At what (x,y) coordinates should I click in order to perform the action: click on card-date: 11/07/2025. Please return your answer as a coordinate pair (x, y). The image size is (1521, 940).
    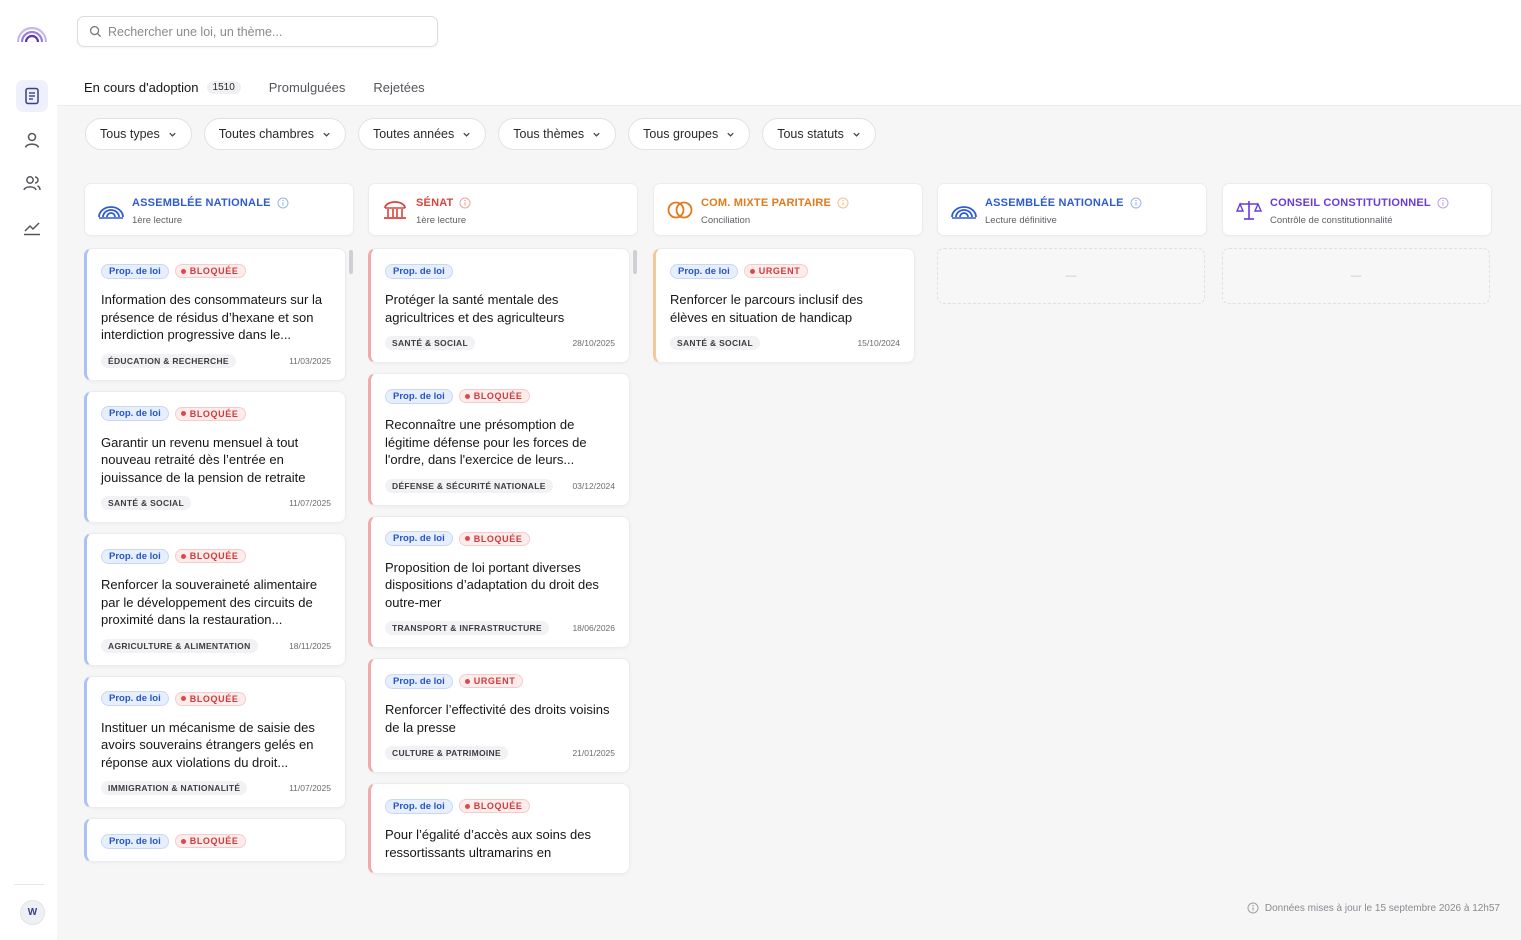
    Looking at the image, I should click on (310, 503).